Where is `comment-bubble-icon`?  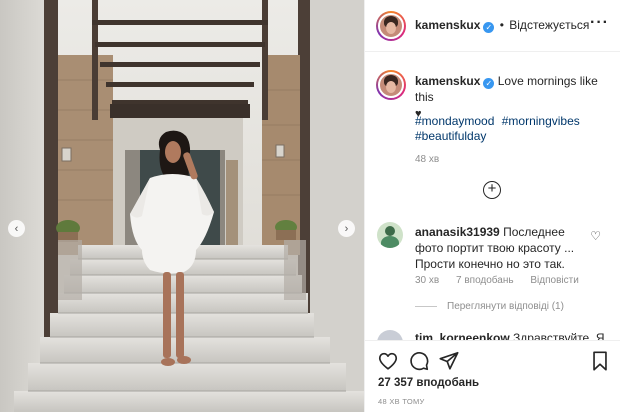 comment-bubble-icon is located at coordinates (419, 361).